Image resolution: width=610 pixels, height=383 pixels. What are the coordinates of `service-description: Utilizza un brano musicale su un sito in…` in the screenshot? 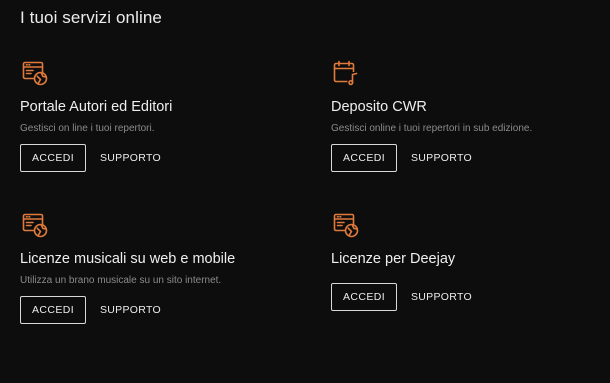 It's located at (121, 280).